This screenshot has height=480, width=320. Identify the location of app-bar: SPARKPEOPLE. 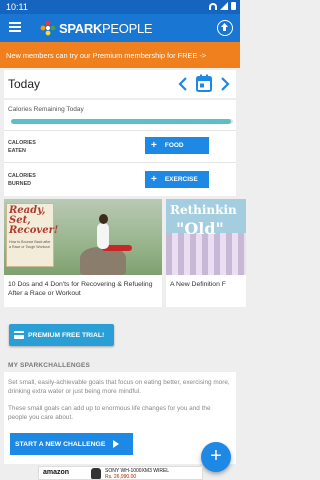
(120, 28).